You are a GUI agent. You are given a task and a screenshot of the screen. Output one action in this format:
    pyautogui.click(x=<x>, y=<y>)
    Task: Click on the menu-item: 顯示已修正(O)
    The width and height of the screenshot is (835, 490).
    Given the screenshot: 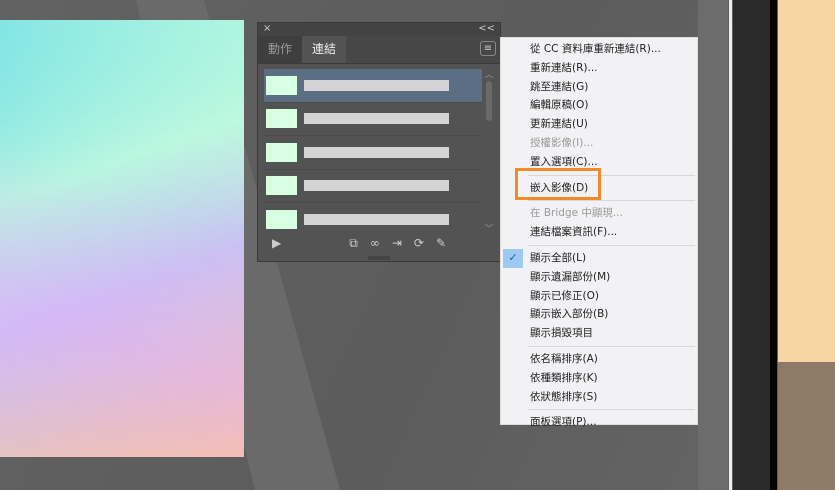 What is the action you would take?
    pyautogui.click(x=599, y=296)
    